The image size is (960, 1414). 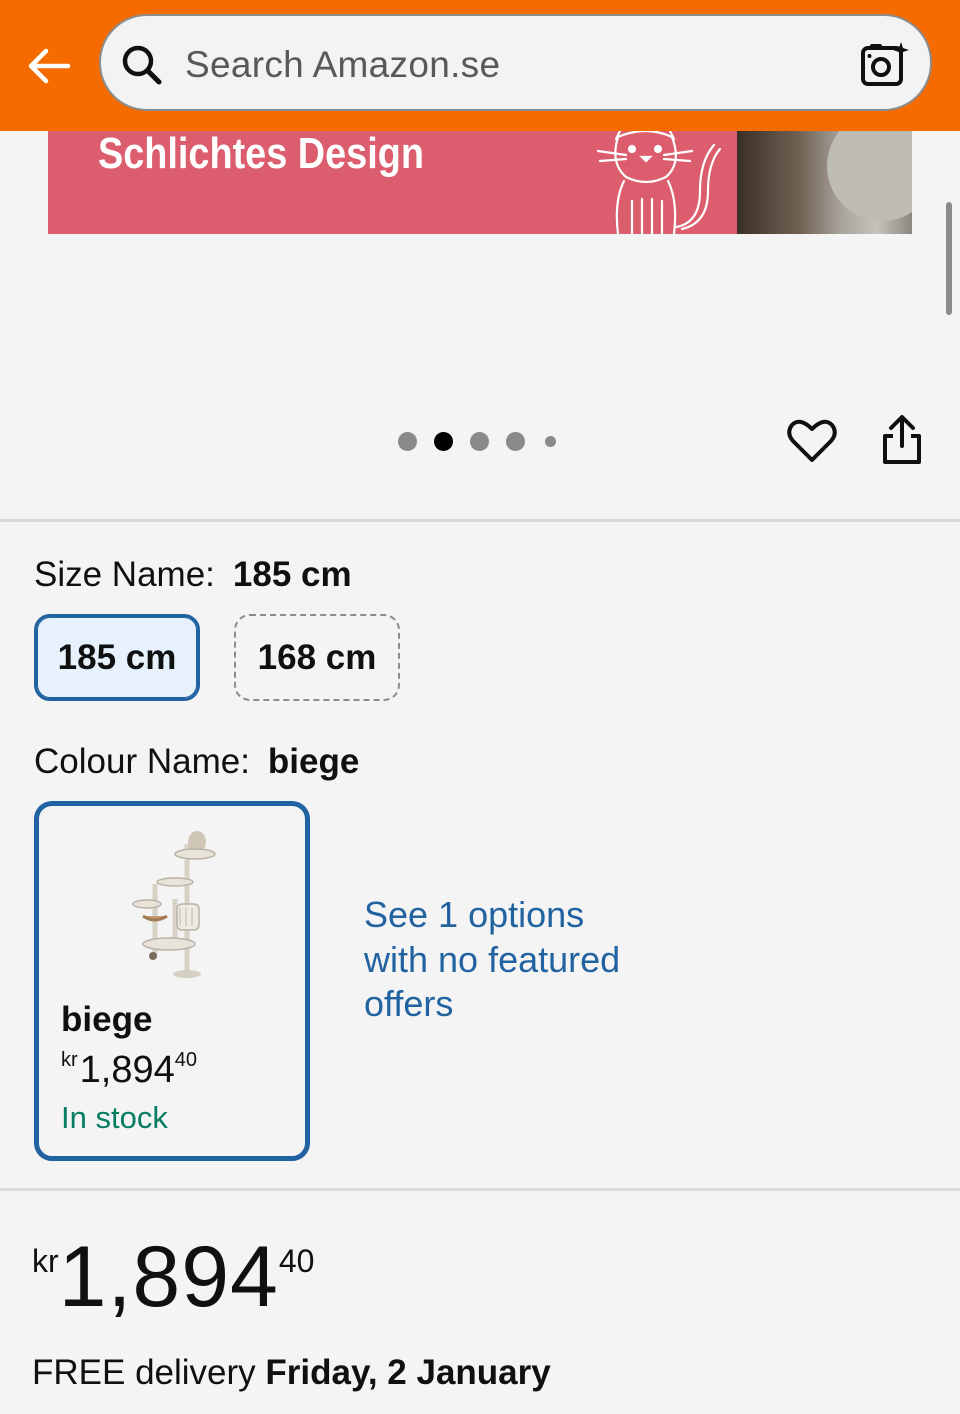 What do you see at coordinates (659, 182) in the screenshot?
I see `cat-illustration-icon` at bounding box center [659, 182].